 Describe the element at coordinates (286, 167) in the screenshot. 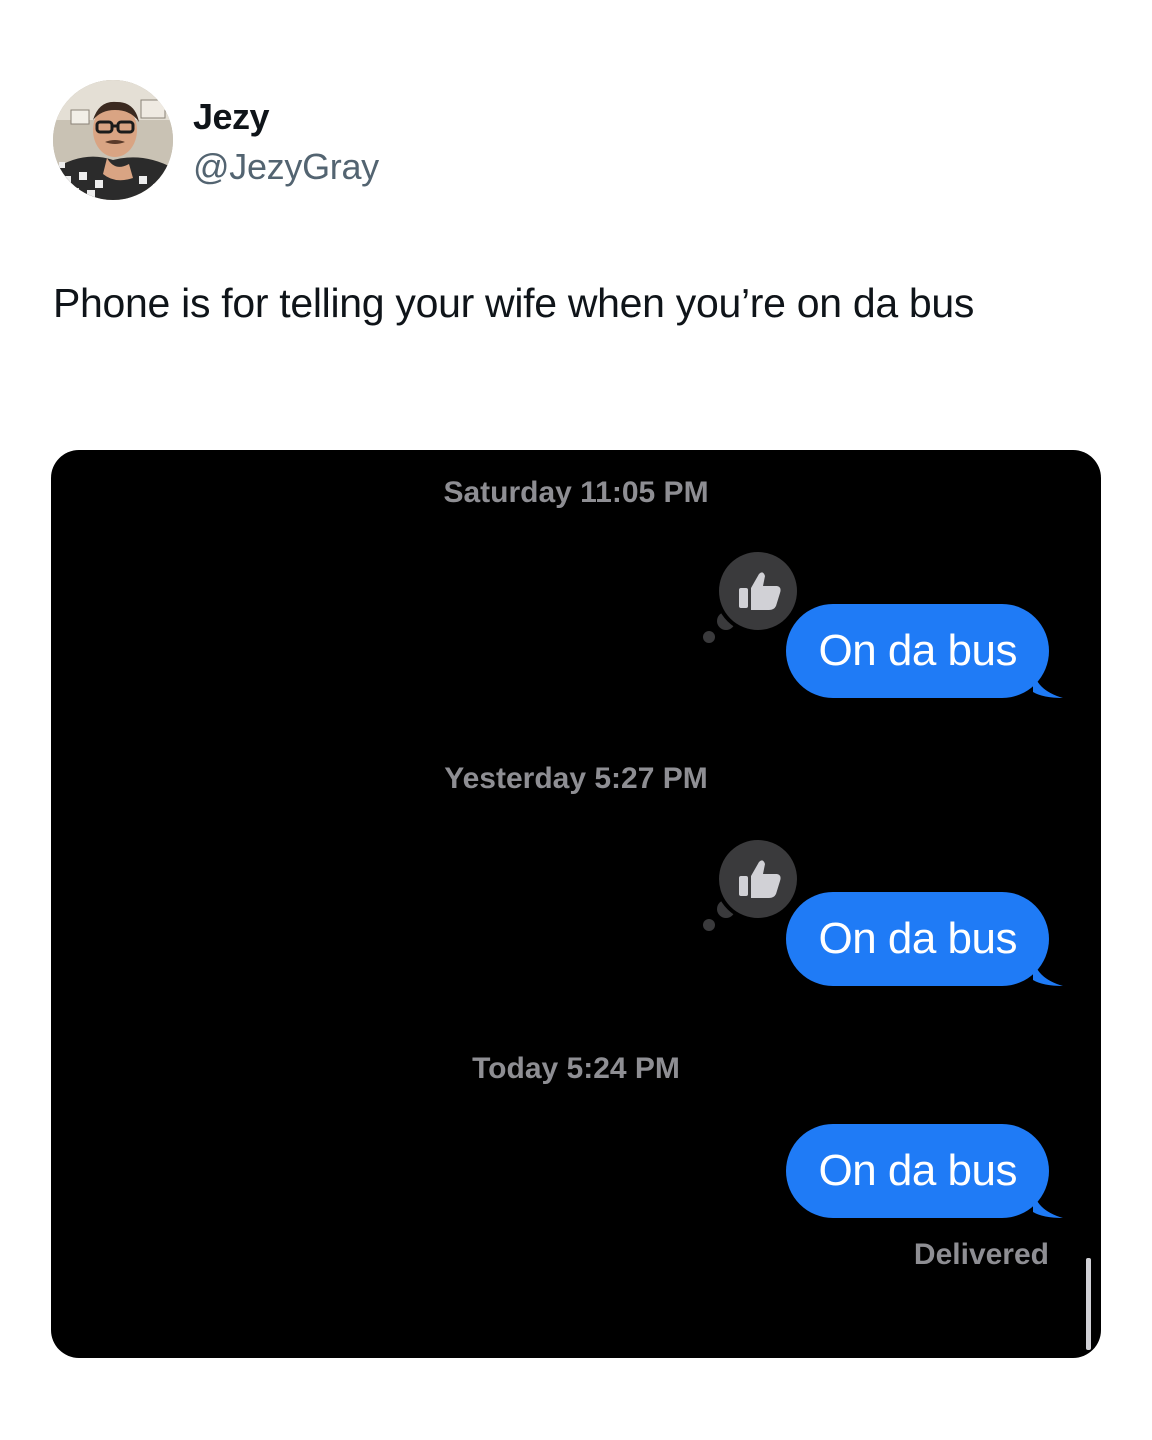

I see `author-handle: @JezyGray` at that location.